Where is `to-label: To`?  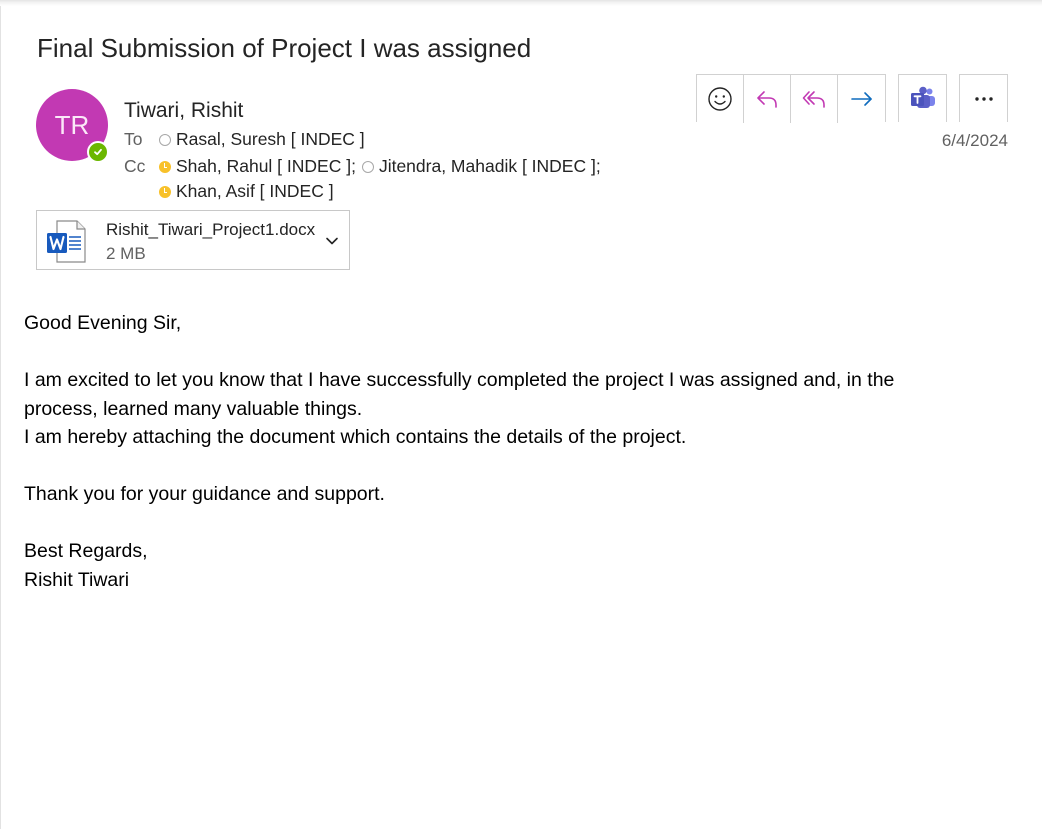 to-label: To is located at coordinates (133, 139).